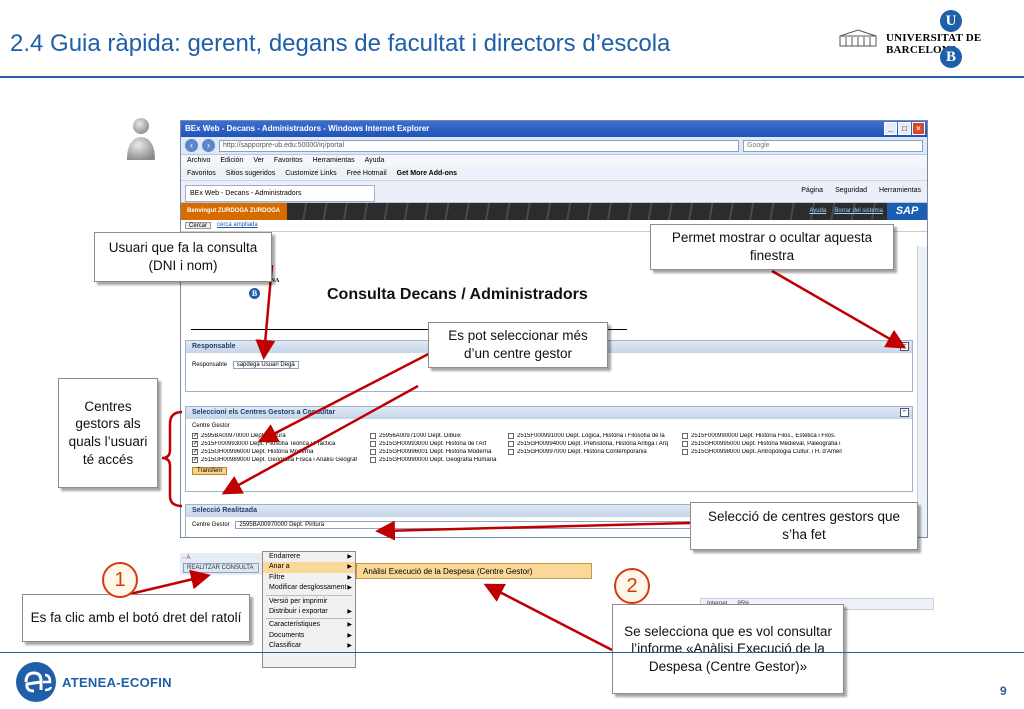 This screenshot has width=1024, height=709. What do you see at coordinates (812, 190) in the screenshot?
I see `tool-pagina: Página` at bounding box center [812, 190].